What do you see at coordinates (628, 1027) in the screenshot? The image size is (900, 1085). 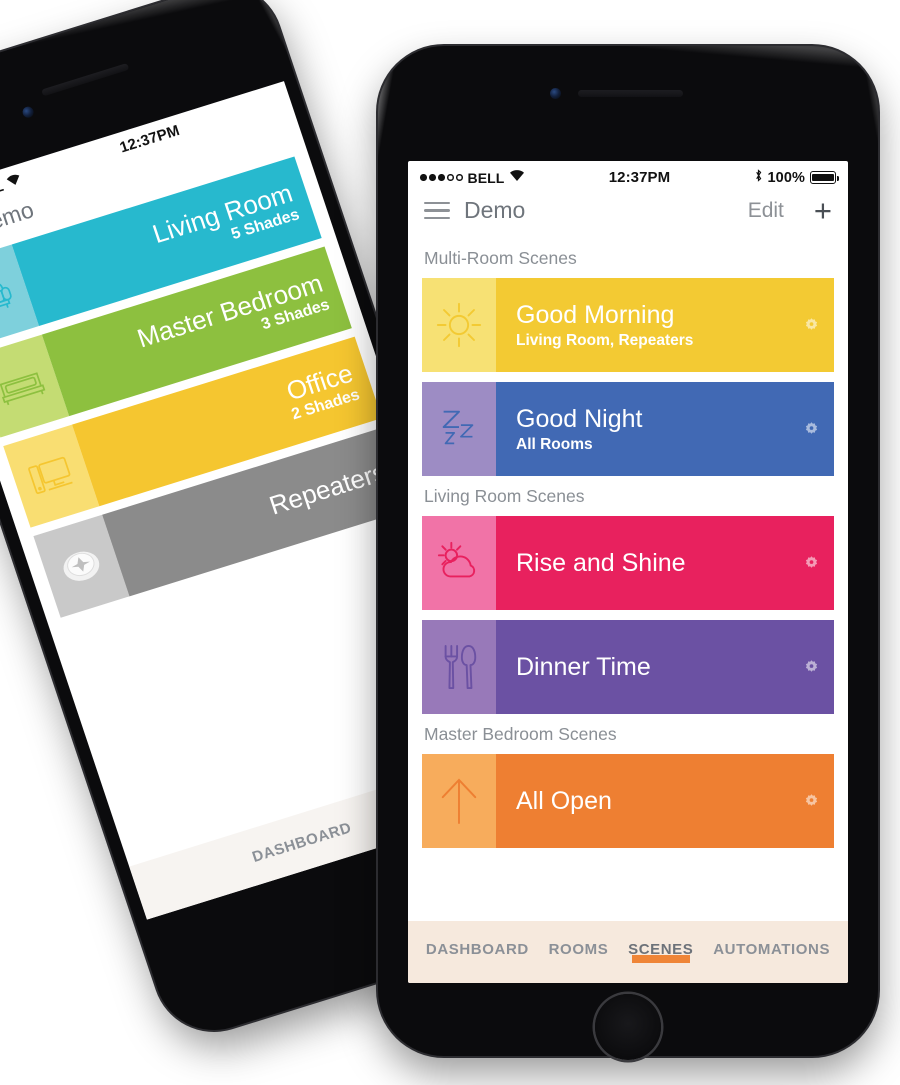 I see `home-button` at bounding box center [628, 1027].